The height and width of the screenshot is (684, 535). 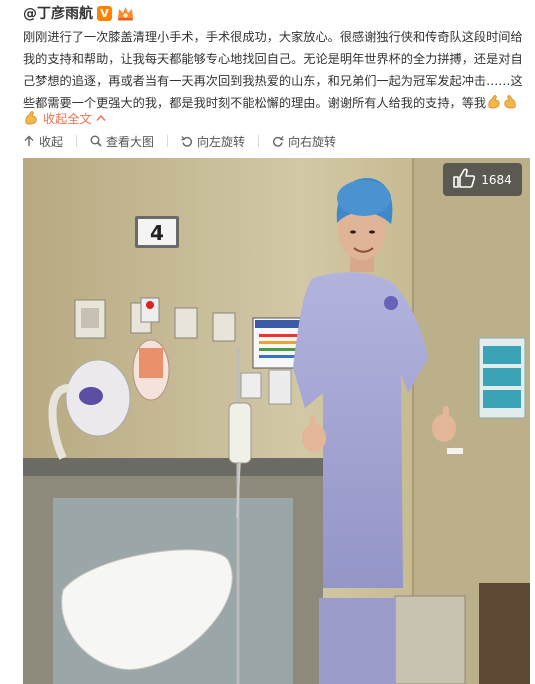 What do you see at coordinates (464, 179) in the screenshot?
I see `thumbs-up-icon` at bounding box center [464, 179].